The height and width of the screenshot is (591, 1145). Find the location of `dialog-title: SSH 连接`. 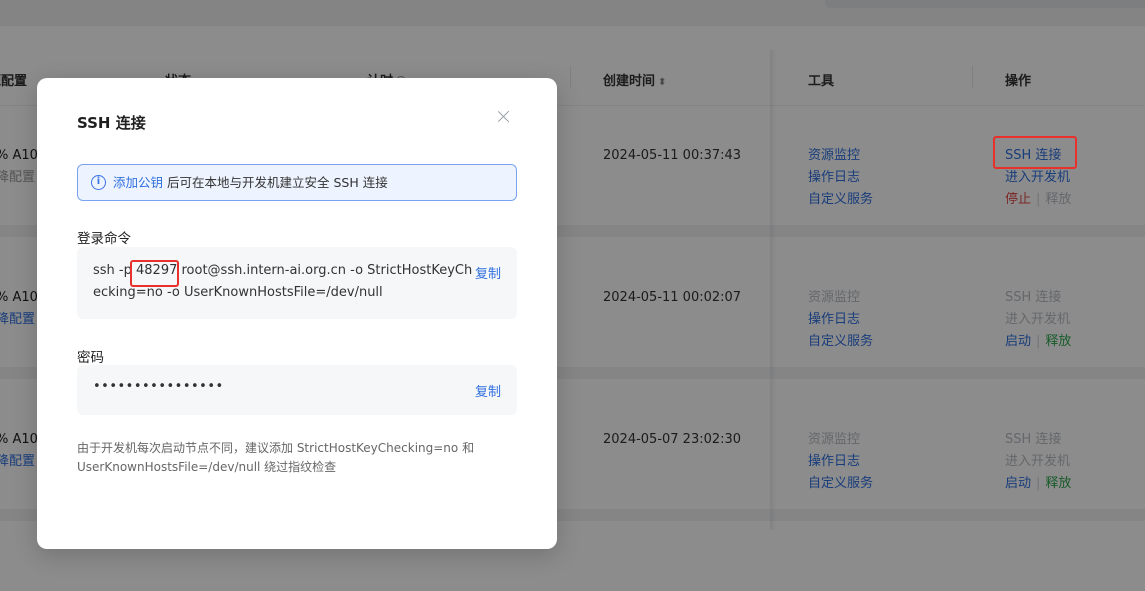

dialog-title: SSH 连接 is located at coordinates (111, 123).